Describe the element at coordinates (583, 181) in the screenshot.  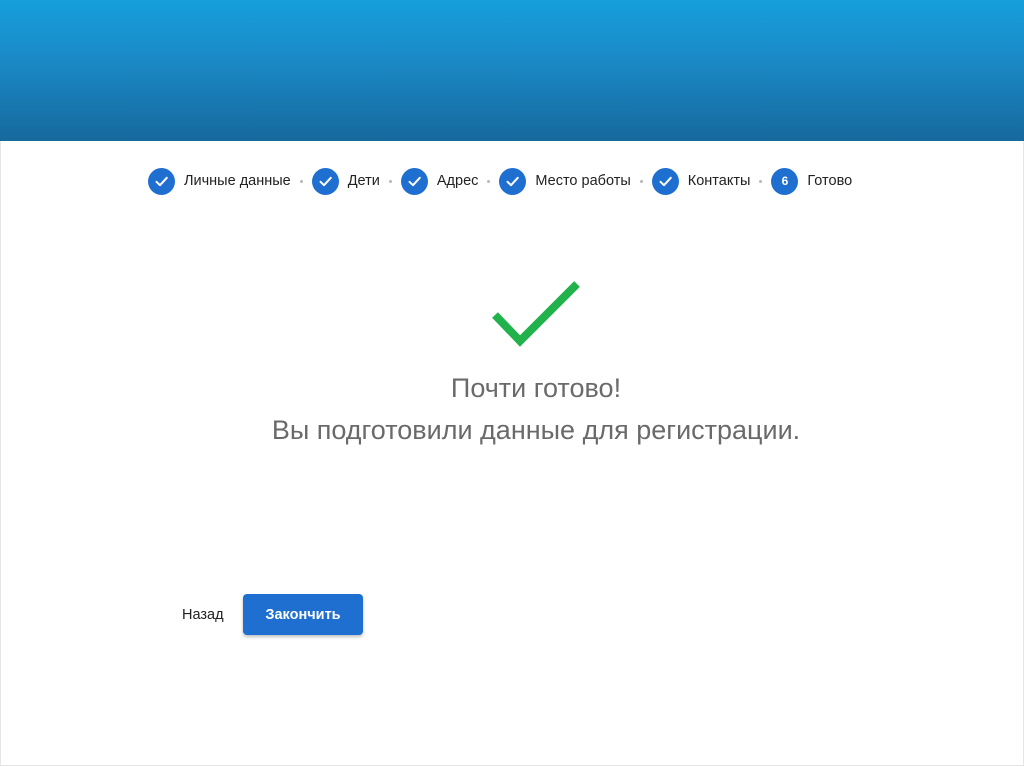
I see `step-label: Место работы` at that location.